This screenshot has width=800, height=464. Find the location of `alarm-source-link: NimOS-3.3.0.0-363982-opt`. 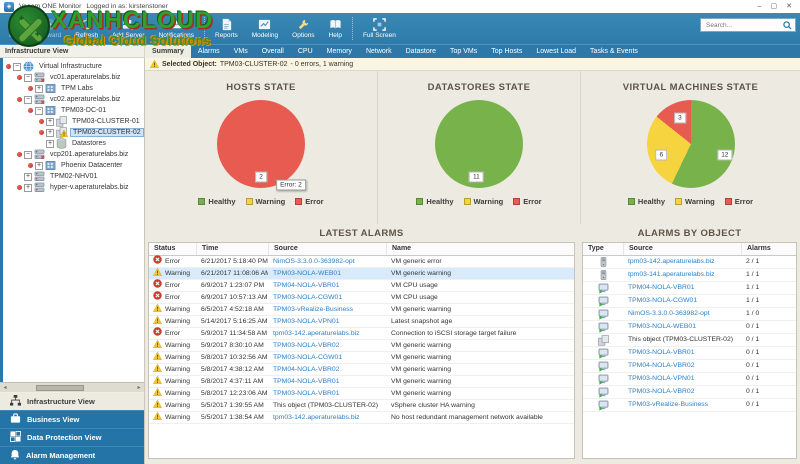

alarm-source-link: NimOS-3.3.0.0-363982-opt is located at coordinates (327, 261).